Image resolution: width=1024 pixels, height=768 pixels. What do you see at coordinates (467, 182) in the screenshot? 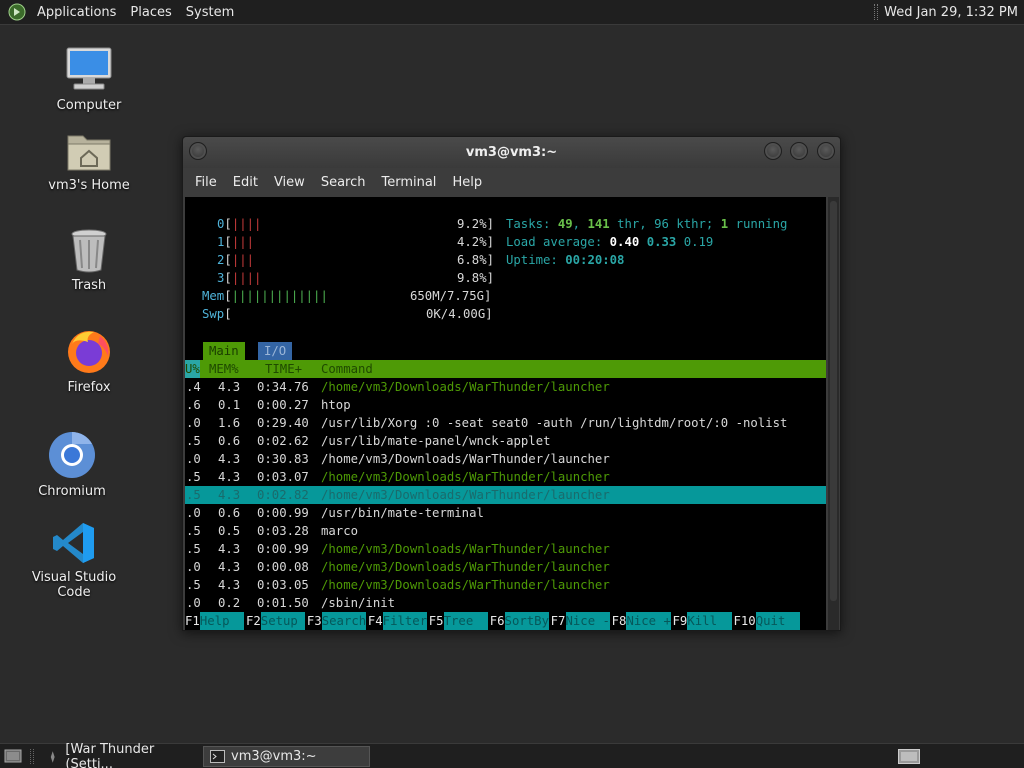
I see `menu-help: Help` at bounding box center [467, 182].